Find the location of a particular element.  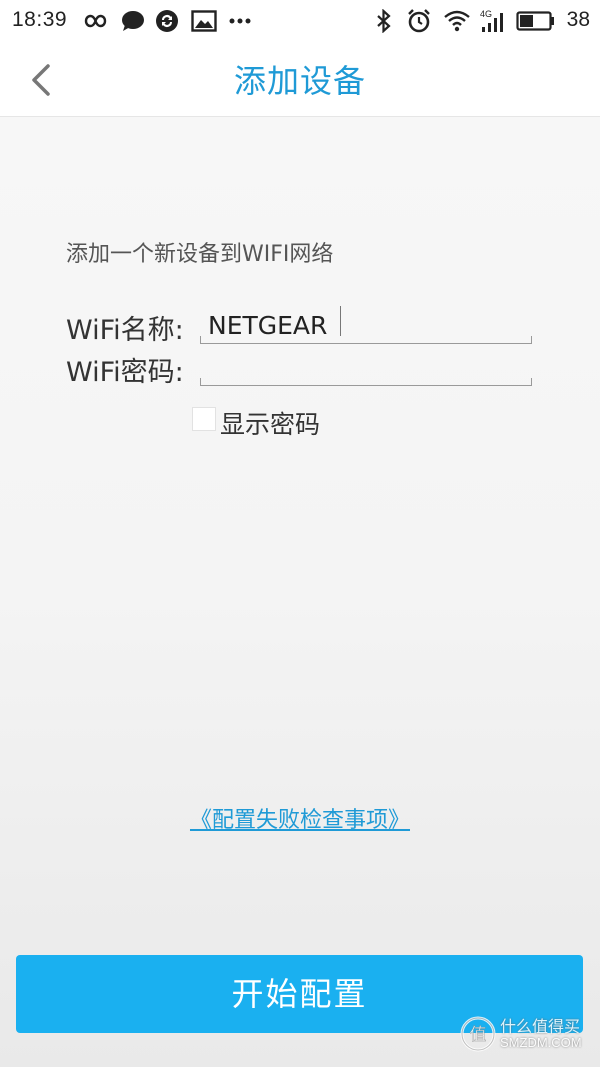

text-cursor is located at coordinates (340, 321).